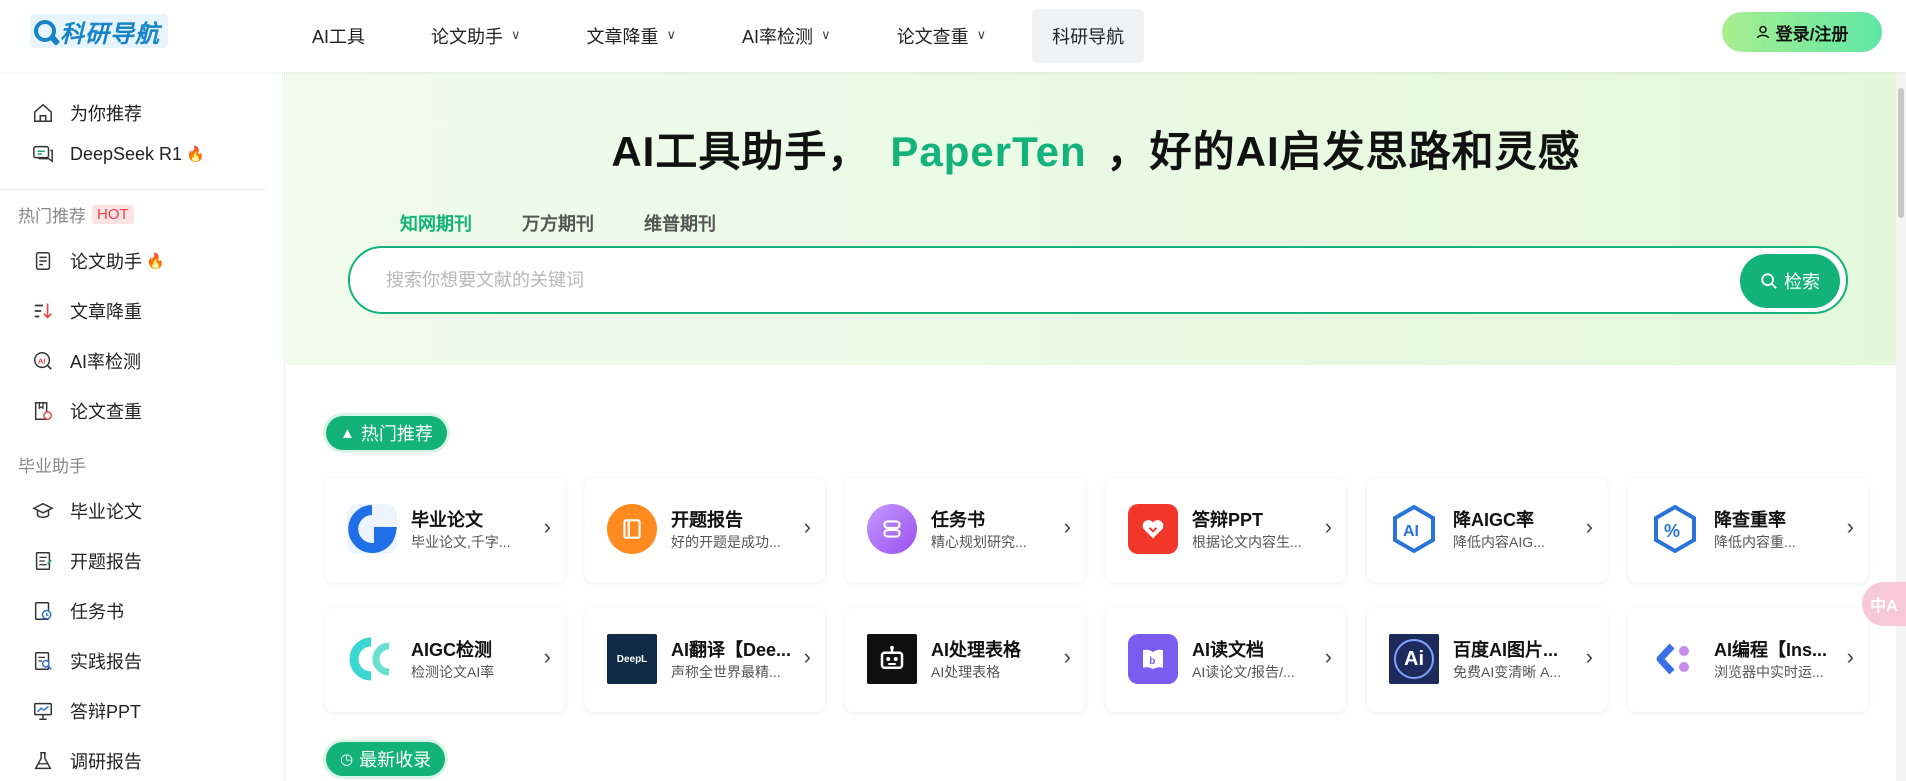 This screenshot has height=781, width=1906. What do you see at coordinates (632, 659) in the screenshot?
I see `deepl-icon: DeepL` at bounding box center [632, 659].